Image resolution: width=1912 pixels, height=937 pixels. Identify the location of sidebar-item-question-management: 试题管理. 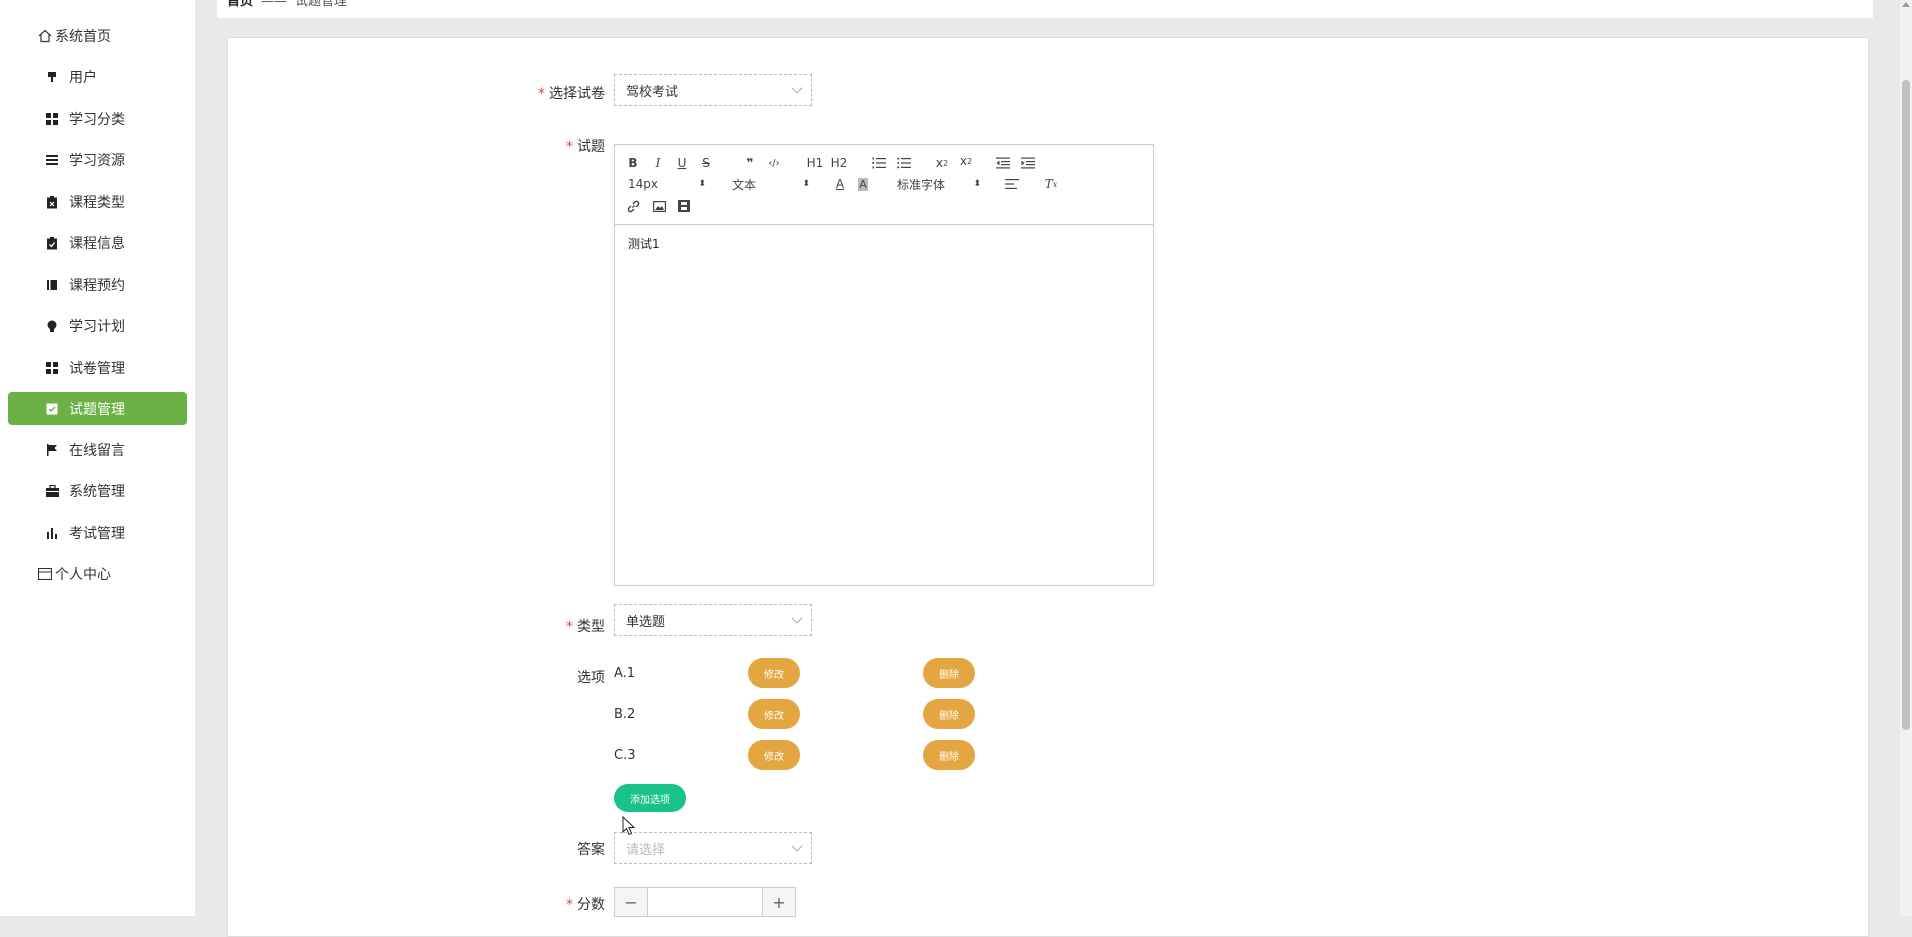
(97, 408).